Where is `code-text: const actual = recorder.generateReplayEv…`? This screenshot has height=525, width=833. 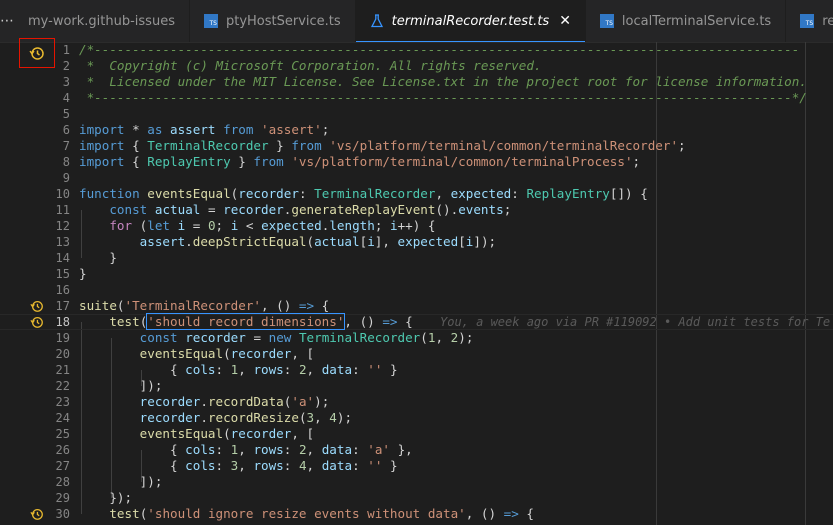 code-text: const actual = recorder.generateReplayEv… is located at coordinates (310, 209).